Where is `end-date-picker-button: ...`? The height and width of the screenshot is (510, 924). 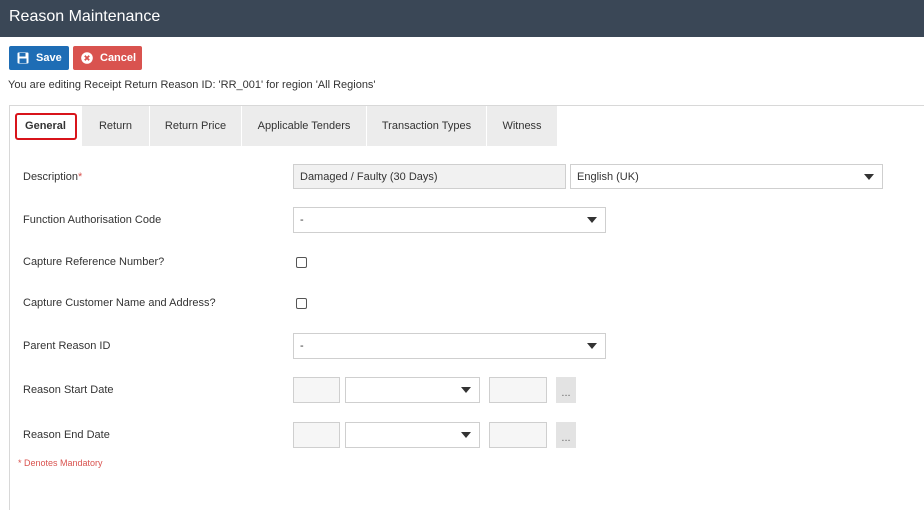
end-date-picker-button: ... is located at coordinates (566, 435).